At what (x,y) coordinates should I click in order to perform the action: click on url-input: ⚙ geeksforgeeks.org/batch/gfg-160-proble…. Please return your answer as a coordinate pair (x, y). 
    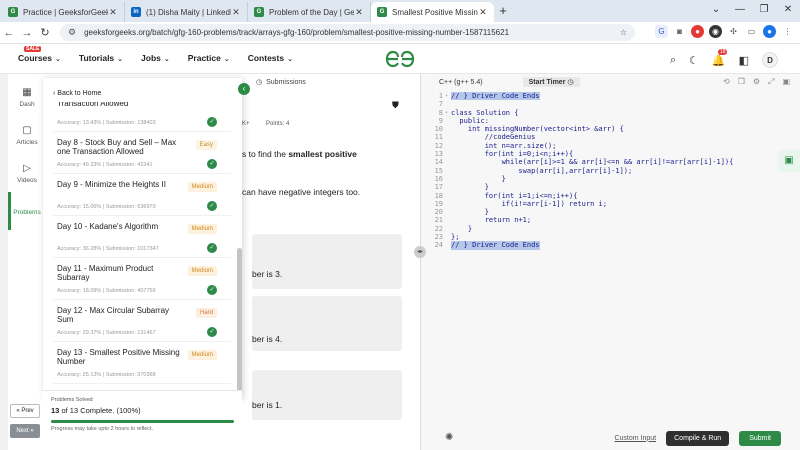
    Looking at the image, I should click on (347, 32).